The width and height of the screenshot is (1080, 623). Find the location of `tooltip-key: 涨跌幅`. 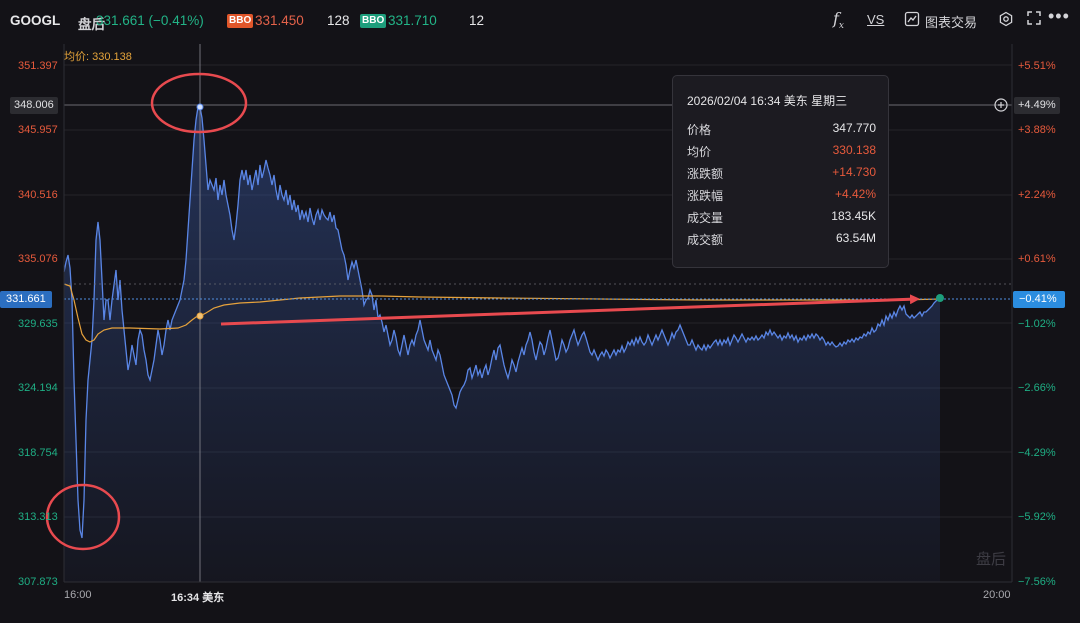

tooltip-key: 涨跌幅 is located at coordinates (705, 196).